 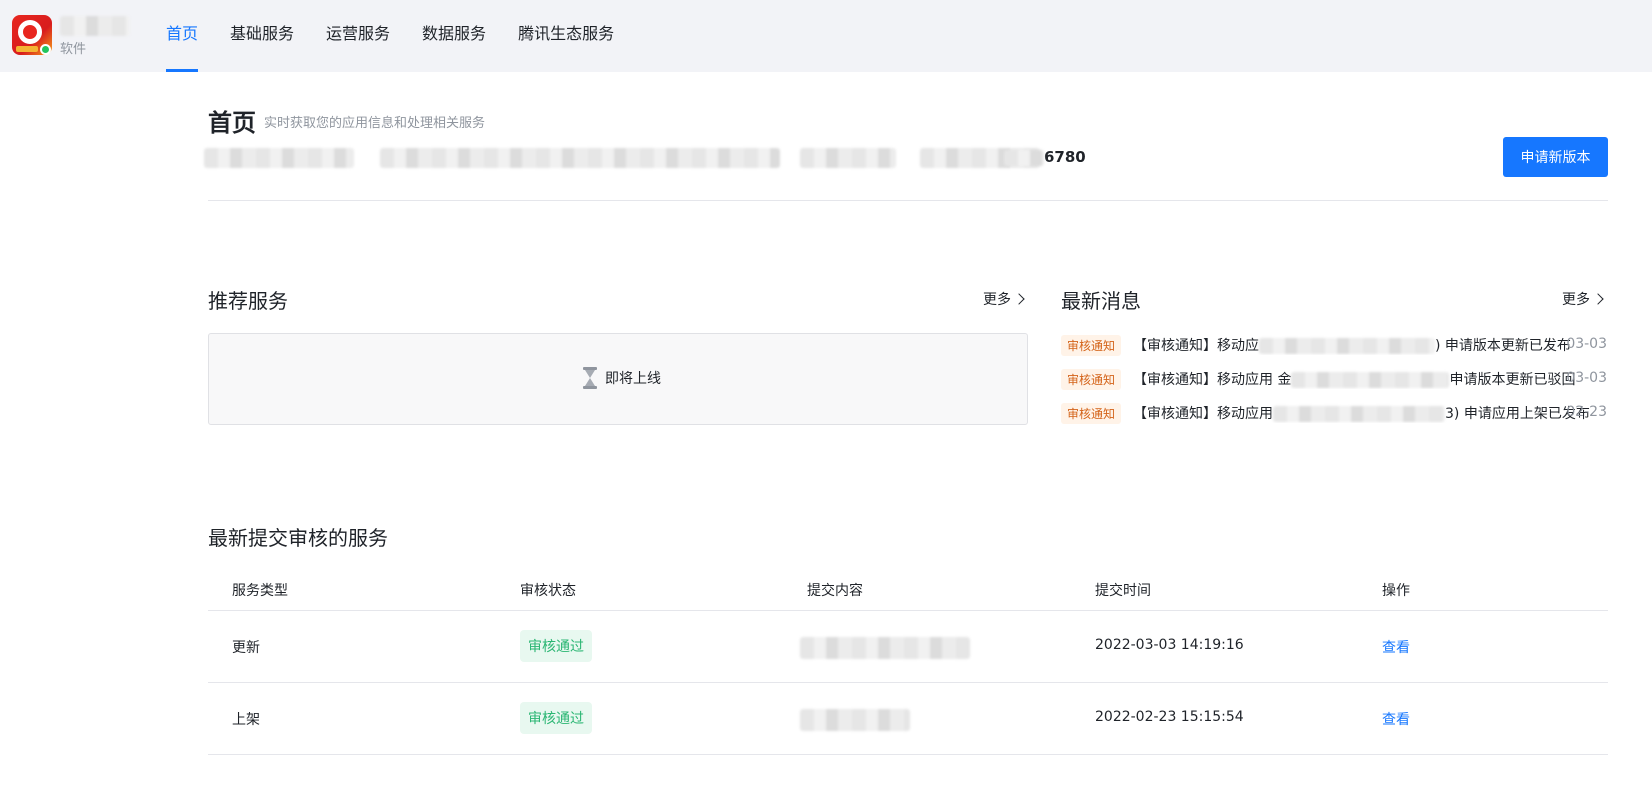 I want to click on submissions-table-header: 服务类型 审核状态 提交内容 提交时间 操作, so click(x=908, y=590).